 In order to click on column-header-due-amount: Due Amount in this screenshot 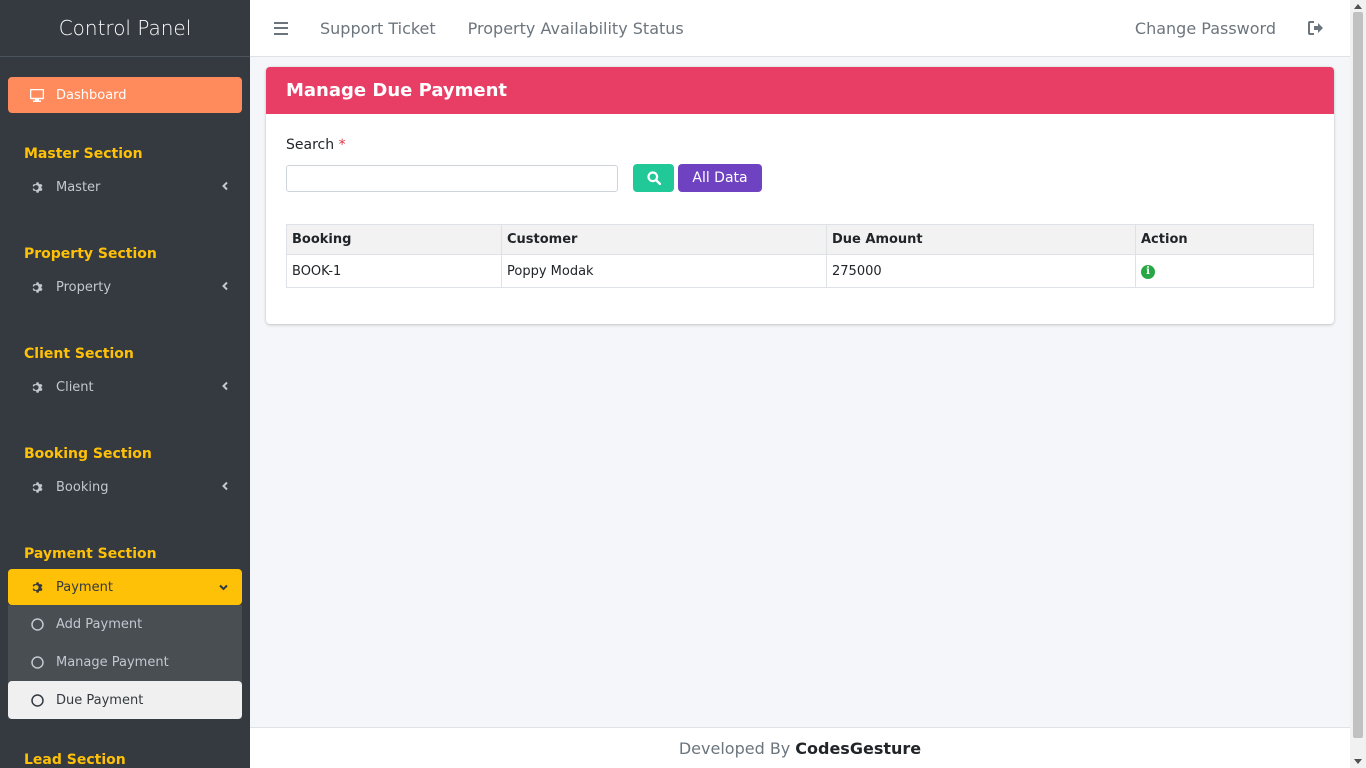, I will do `click(981, 239)`.